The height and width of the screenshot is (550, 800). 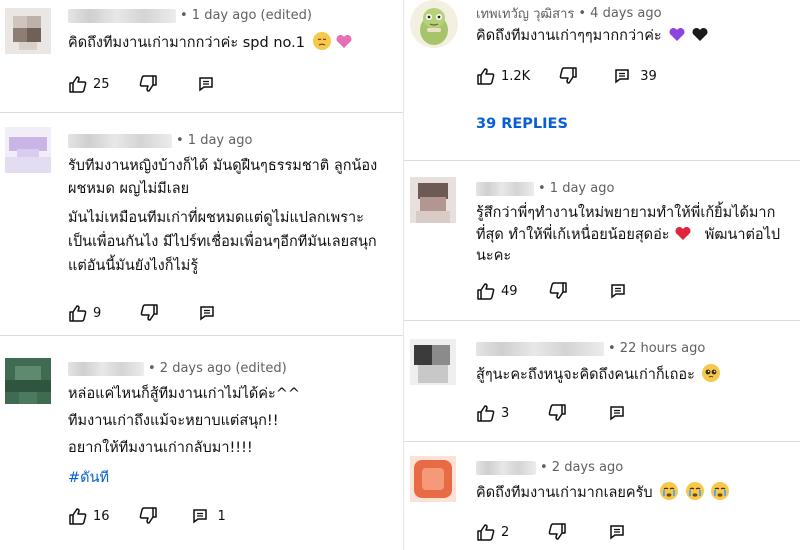 I want to click on like-count: 25, so click(x=101, y=84).